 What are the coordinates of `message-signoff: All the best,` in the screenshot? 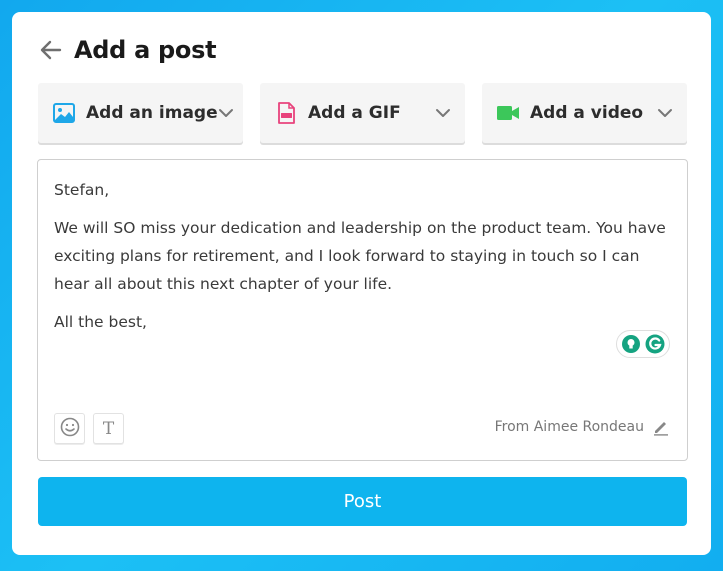 It's located at (100, 322).